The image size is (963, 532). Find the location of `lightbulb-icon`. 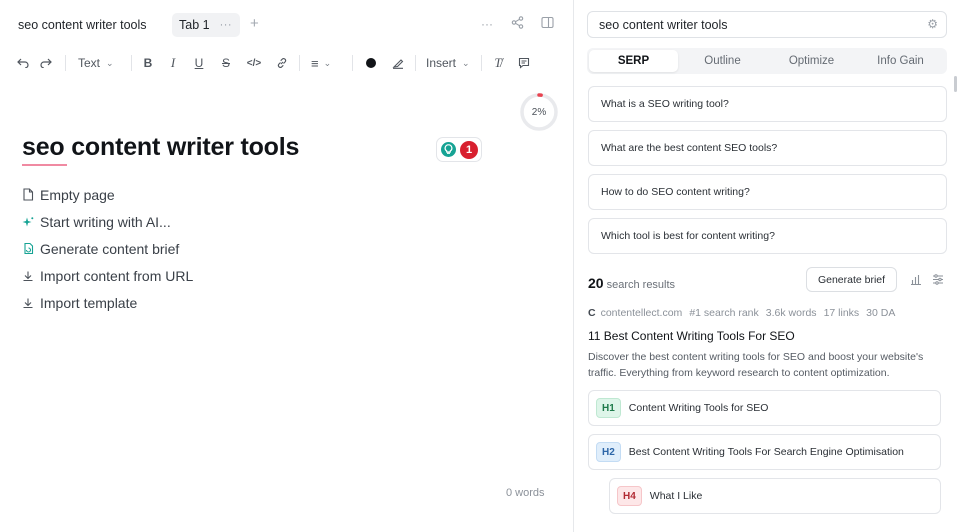

lightbulb-icon is located at coordinates (448, 149).